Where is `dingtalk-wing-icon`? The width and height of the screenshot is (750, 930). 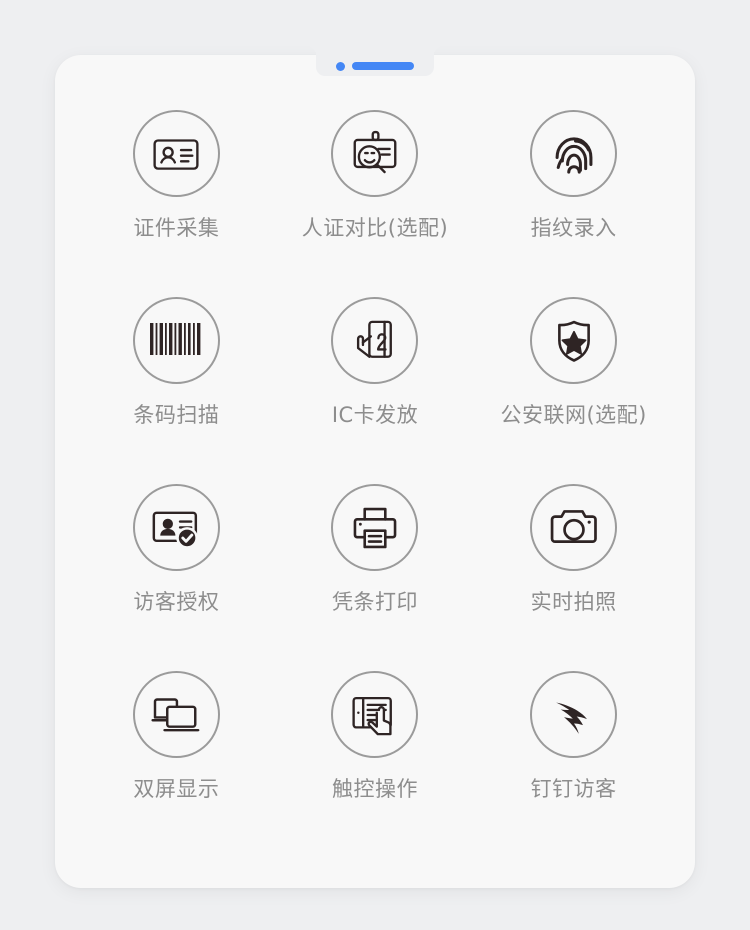
dingtalk-wing-icon is located at coordinates (574, 715).